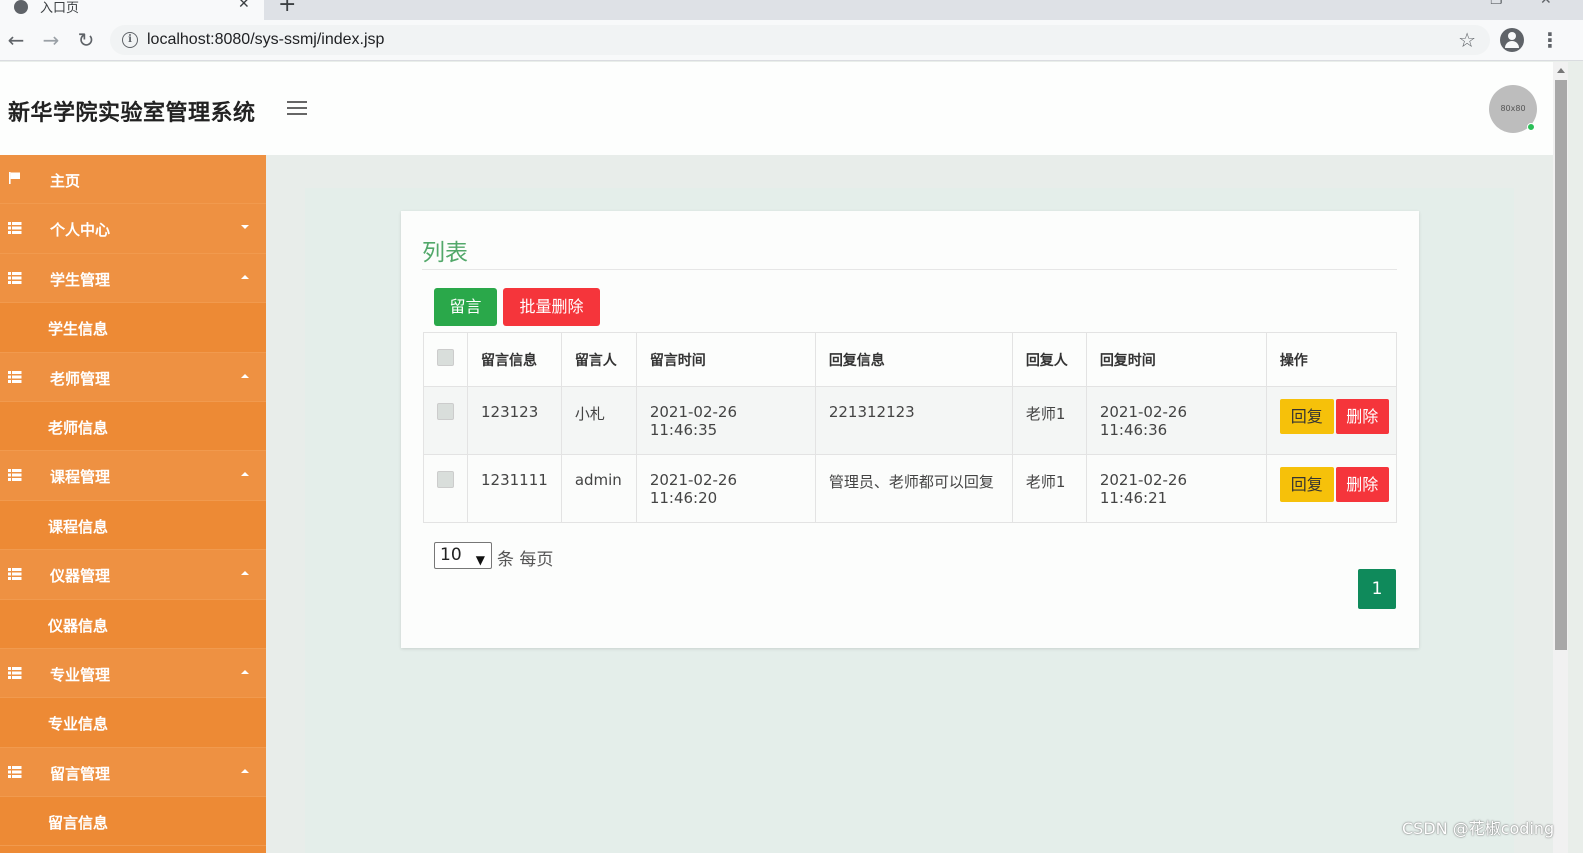 The height and width of the screenshot is (853, 1583). I want to click on sidebar-item: 专业信息, so click(133, 723).